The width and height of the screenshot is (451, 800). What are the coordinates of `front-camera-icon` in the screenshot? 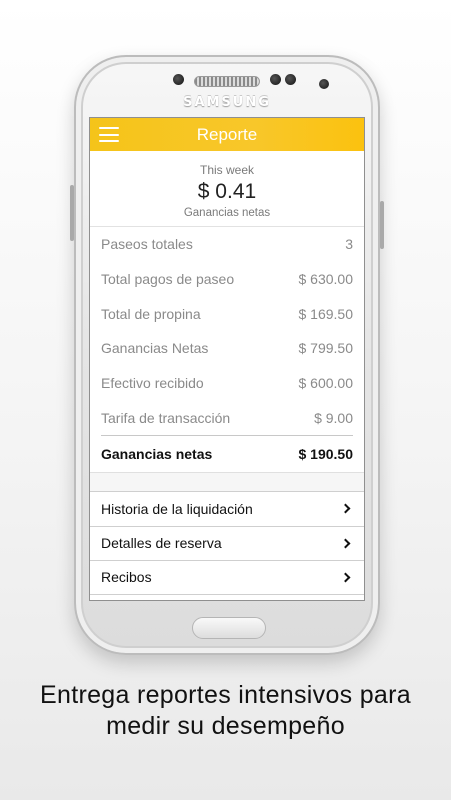 It's located at (178, 79).